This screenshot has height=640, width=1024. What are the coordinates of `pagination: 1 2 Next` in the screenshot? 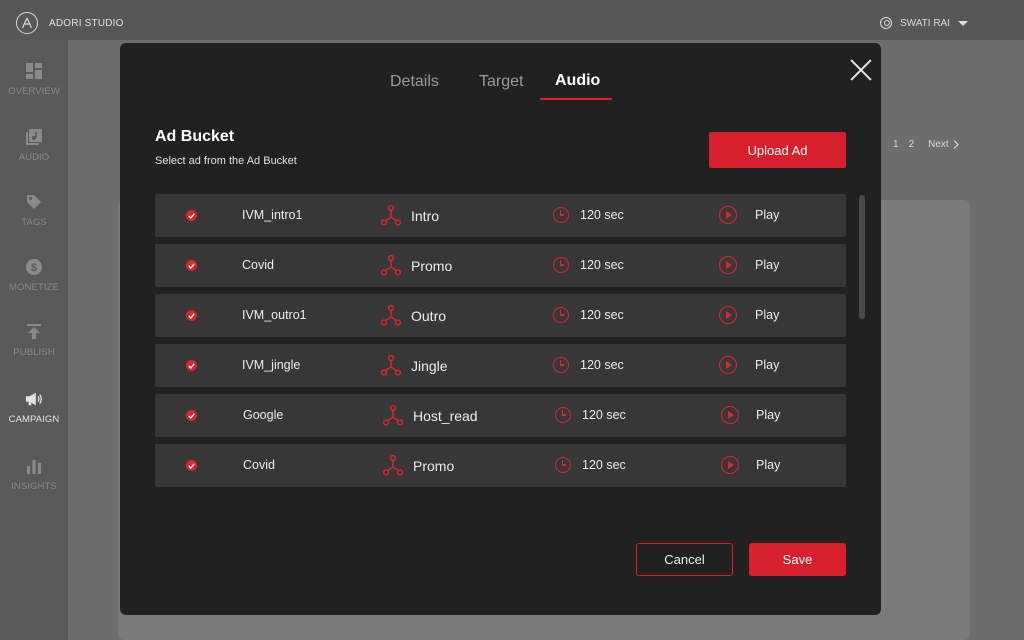 It's located at (926, 144).